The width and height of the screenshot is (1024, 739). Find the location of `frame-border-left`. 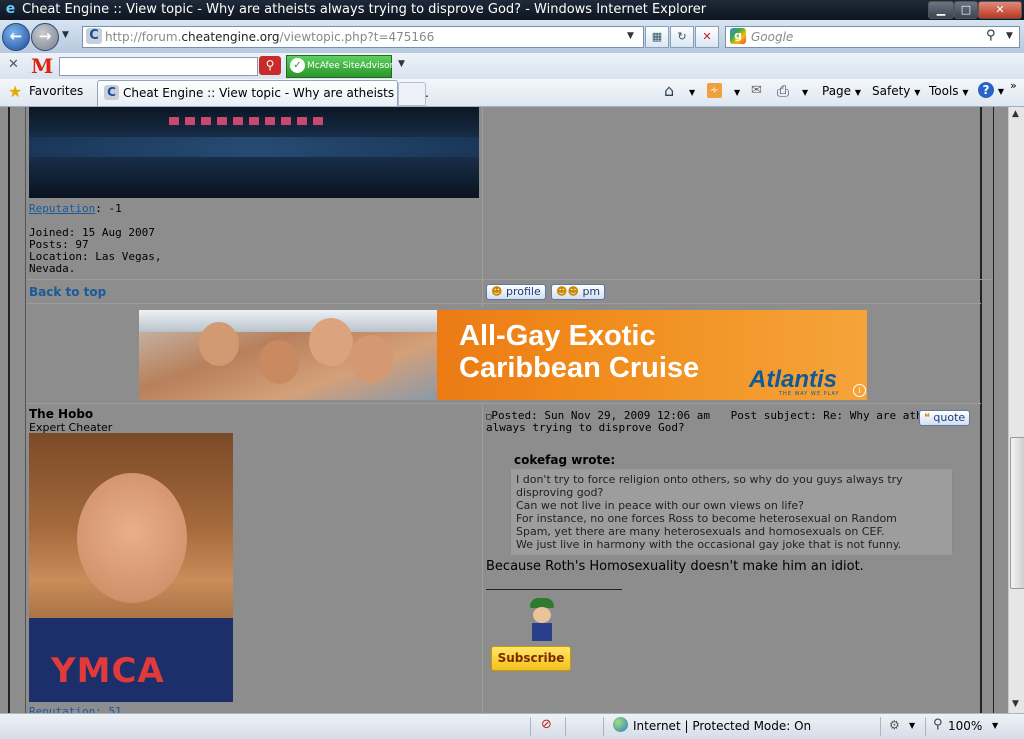

frame-border-left is located at coordinates (9, 410).